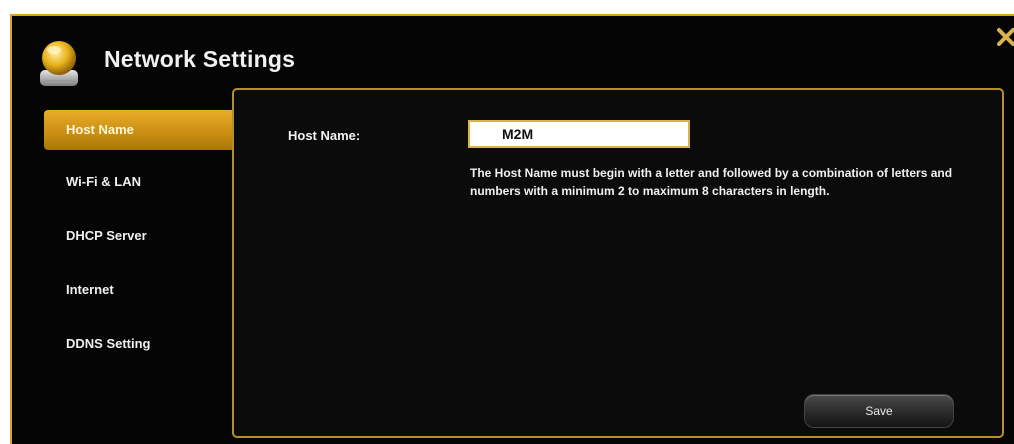 The height and width of the screenshot is (444, 1014). Describe the element at coordinates (140, 182) in the screenshot. I see `sidebar-item-wifi-lan: Wi-Fi & LAN` at that location.